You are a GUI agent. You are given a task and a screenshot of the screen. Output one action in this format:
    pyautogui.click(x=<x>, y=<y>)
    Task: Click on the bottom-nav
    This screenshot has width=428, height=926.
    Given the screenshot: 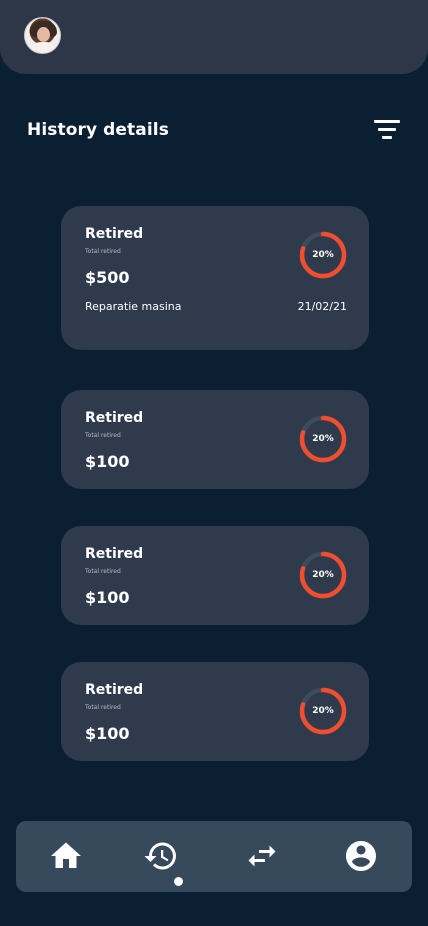 What is the action you would take?
    pyautogui.click(x=214, y=856)
    